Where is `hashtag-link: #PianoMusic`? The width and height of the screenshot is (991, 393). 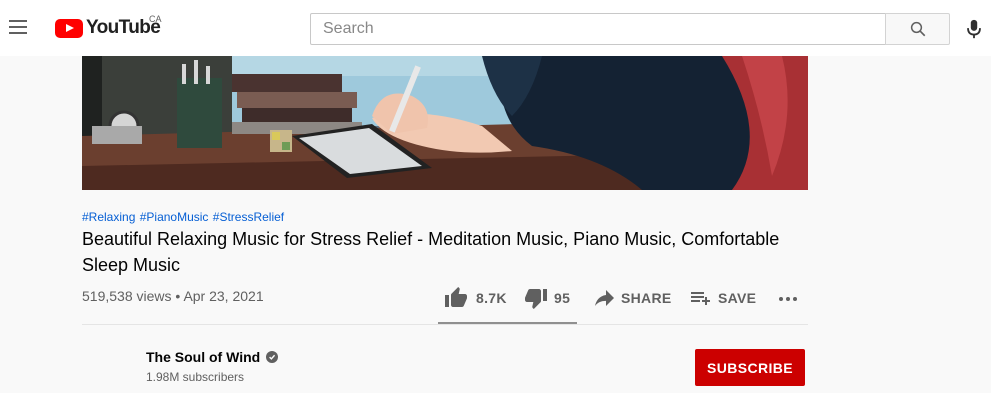
hashtag-link: #PianoMusic is located at coordinates (174, 217).